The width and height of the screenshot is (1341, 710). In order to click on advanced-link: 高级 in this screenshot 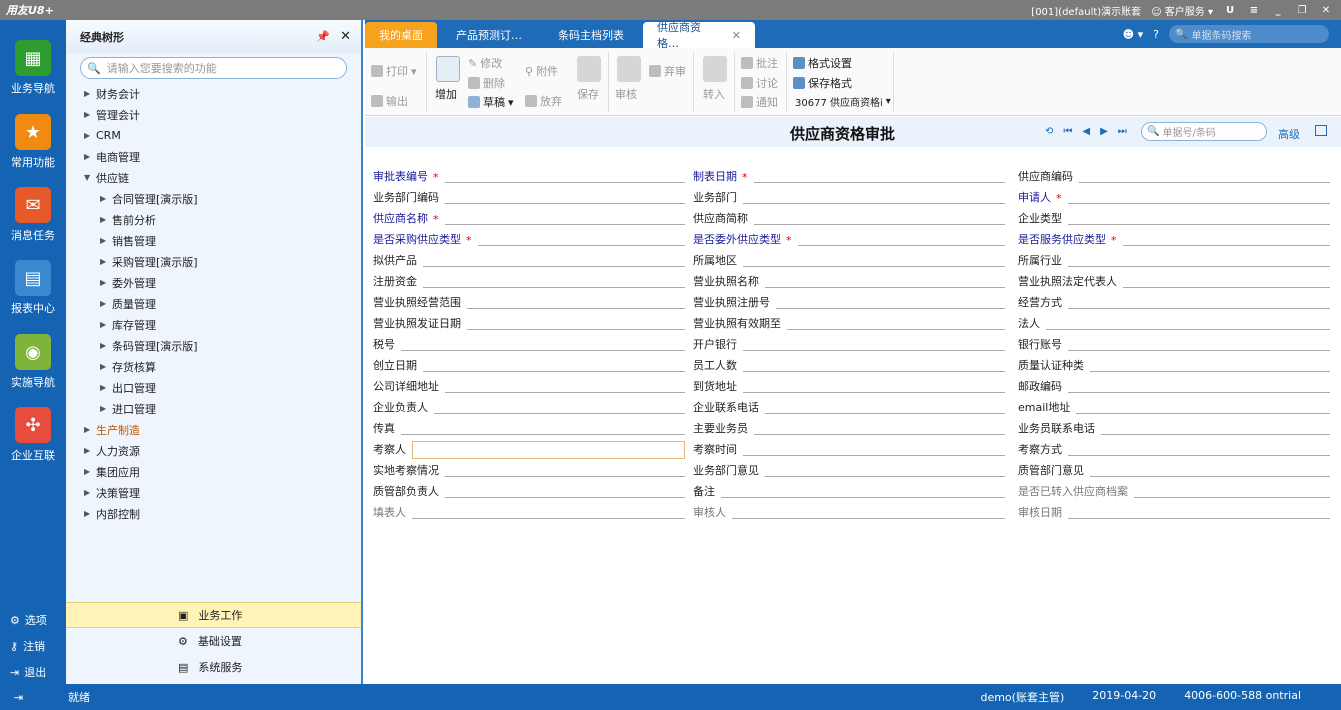, I will do `click(1289, 134)`.